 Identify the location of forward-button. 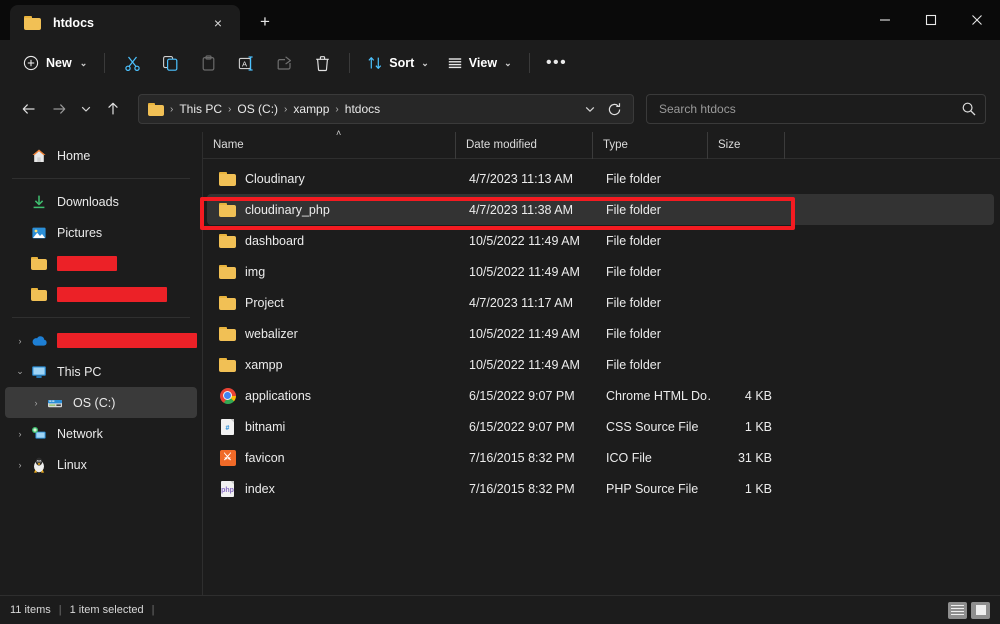
(59, 109).